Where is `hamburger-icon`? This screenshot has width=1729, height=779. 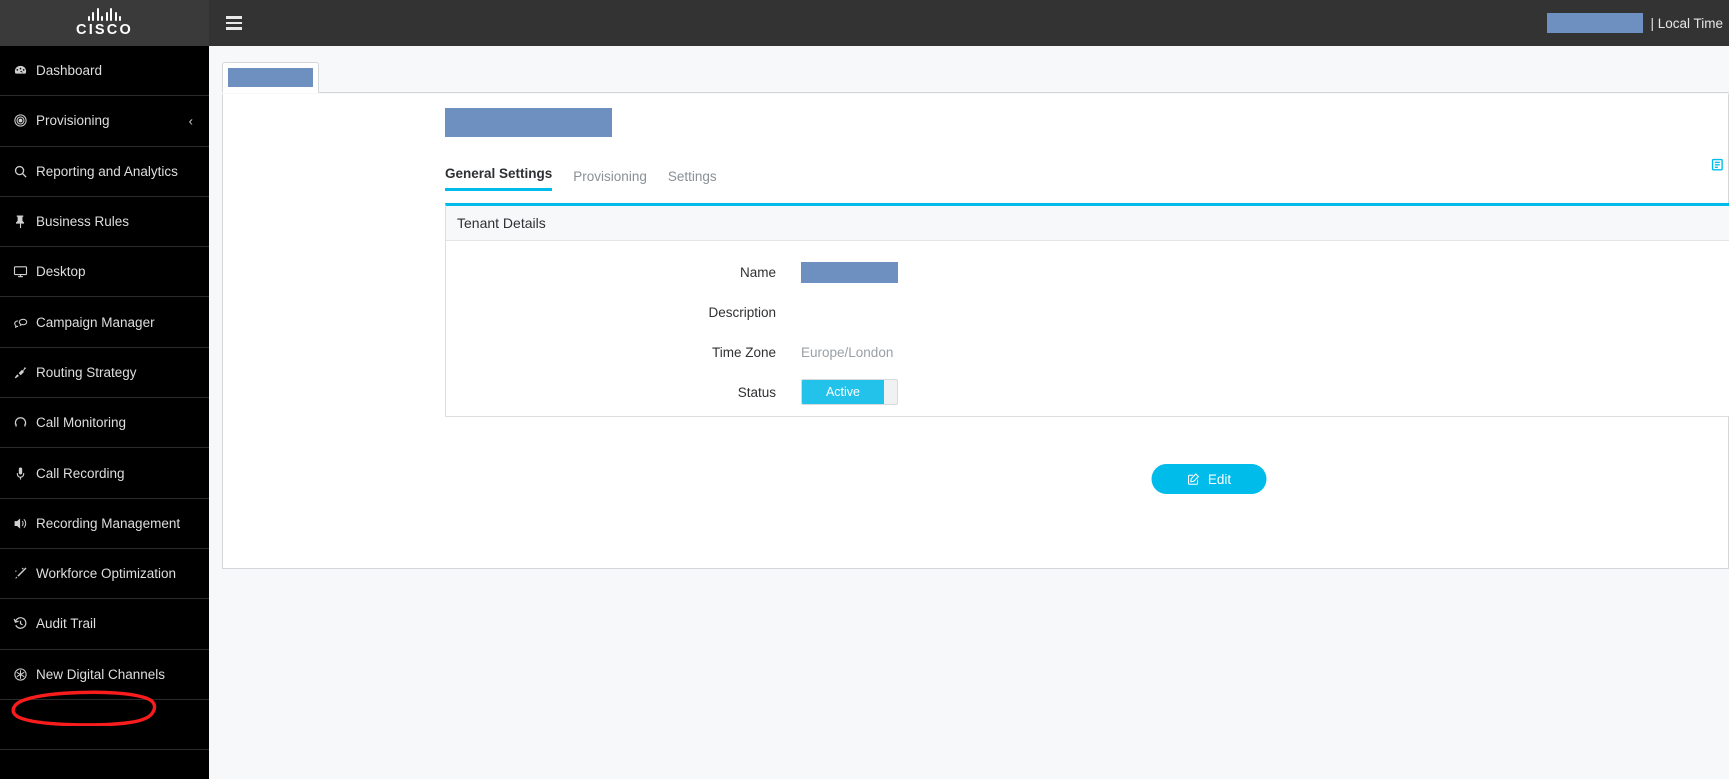 hamburger-icon is located at coordinates (234, 23).